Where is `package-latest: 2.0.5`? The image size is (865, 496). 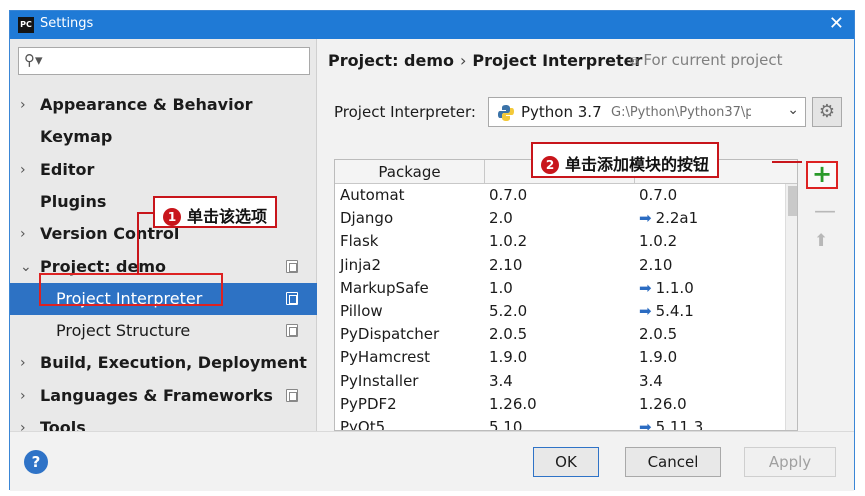
package-latest: 2.0.5 is located at coordinates (658, 334).